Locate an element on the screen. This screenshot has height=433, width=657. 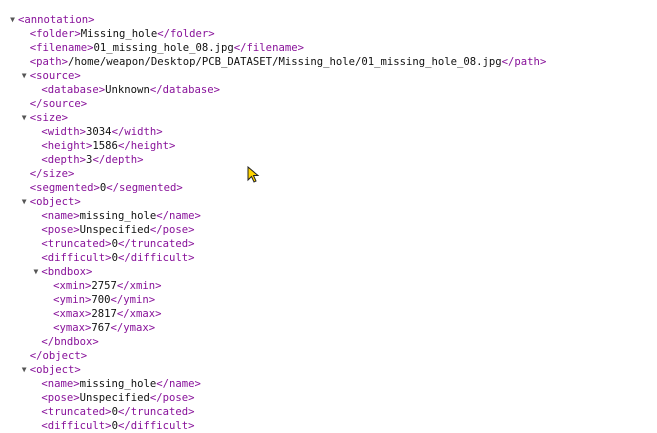
xml-line: <source> is located at coordinates (55, 76).